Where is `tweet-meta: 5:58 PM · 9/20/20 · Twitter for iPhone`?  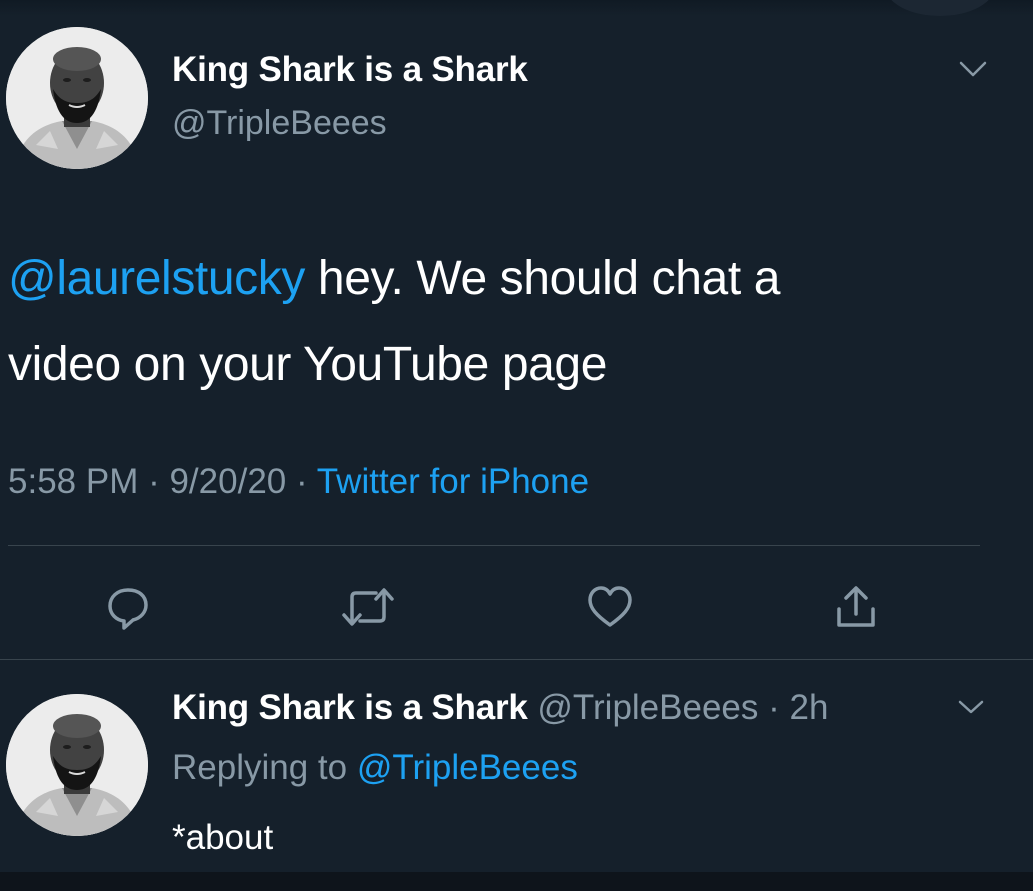
tweet-meta: 5:58 PM · 9/20/20 · Twitter for iPhone is located at coordinates (298, 482).